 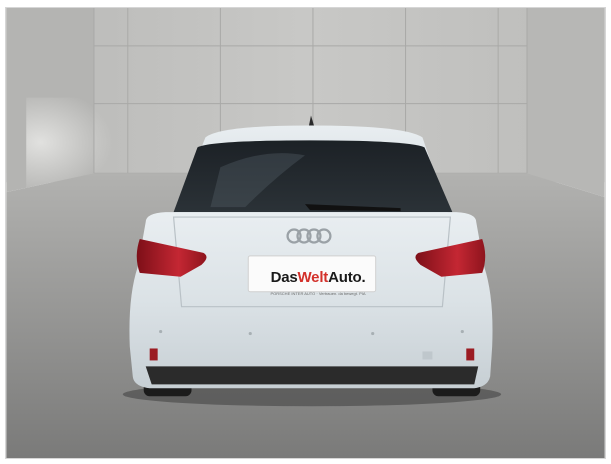 I want to click on right-side-wall, so click(x=566, y=103).